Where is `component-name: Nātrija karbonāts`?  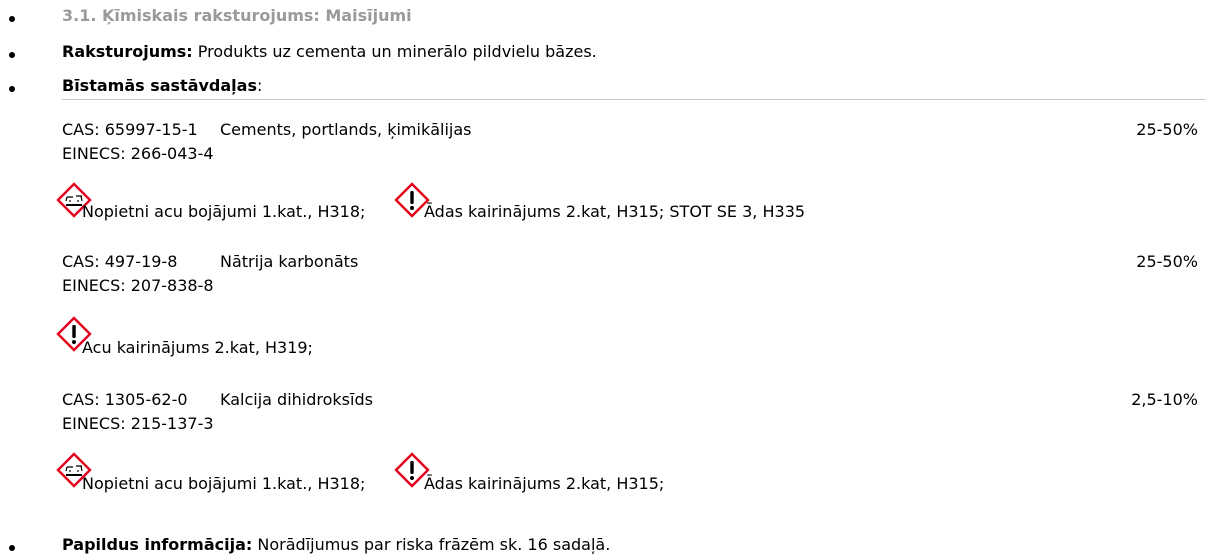 component-name: Nātrija karbonāts is located at coordinates (289, 261).